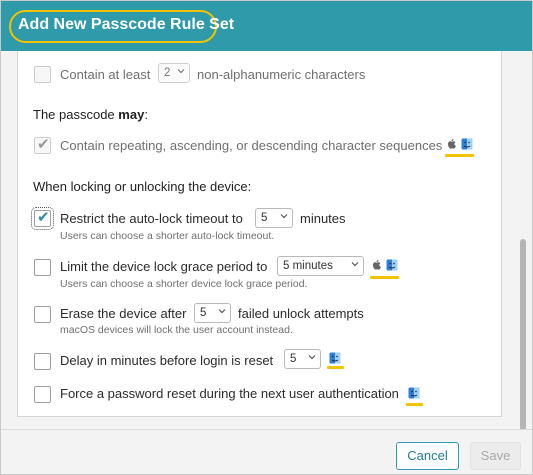  What do you see at coordinates (495, 456) in the screenshot?
I see `save-button: Save` at bounding box center [495, 456].